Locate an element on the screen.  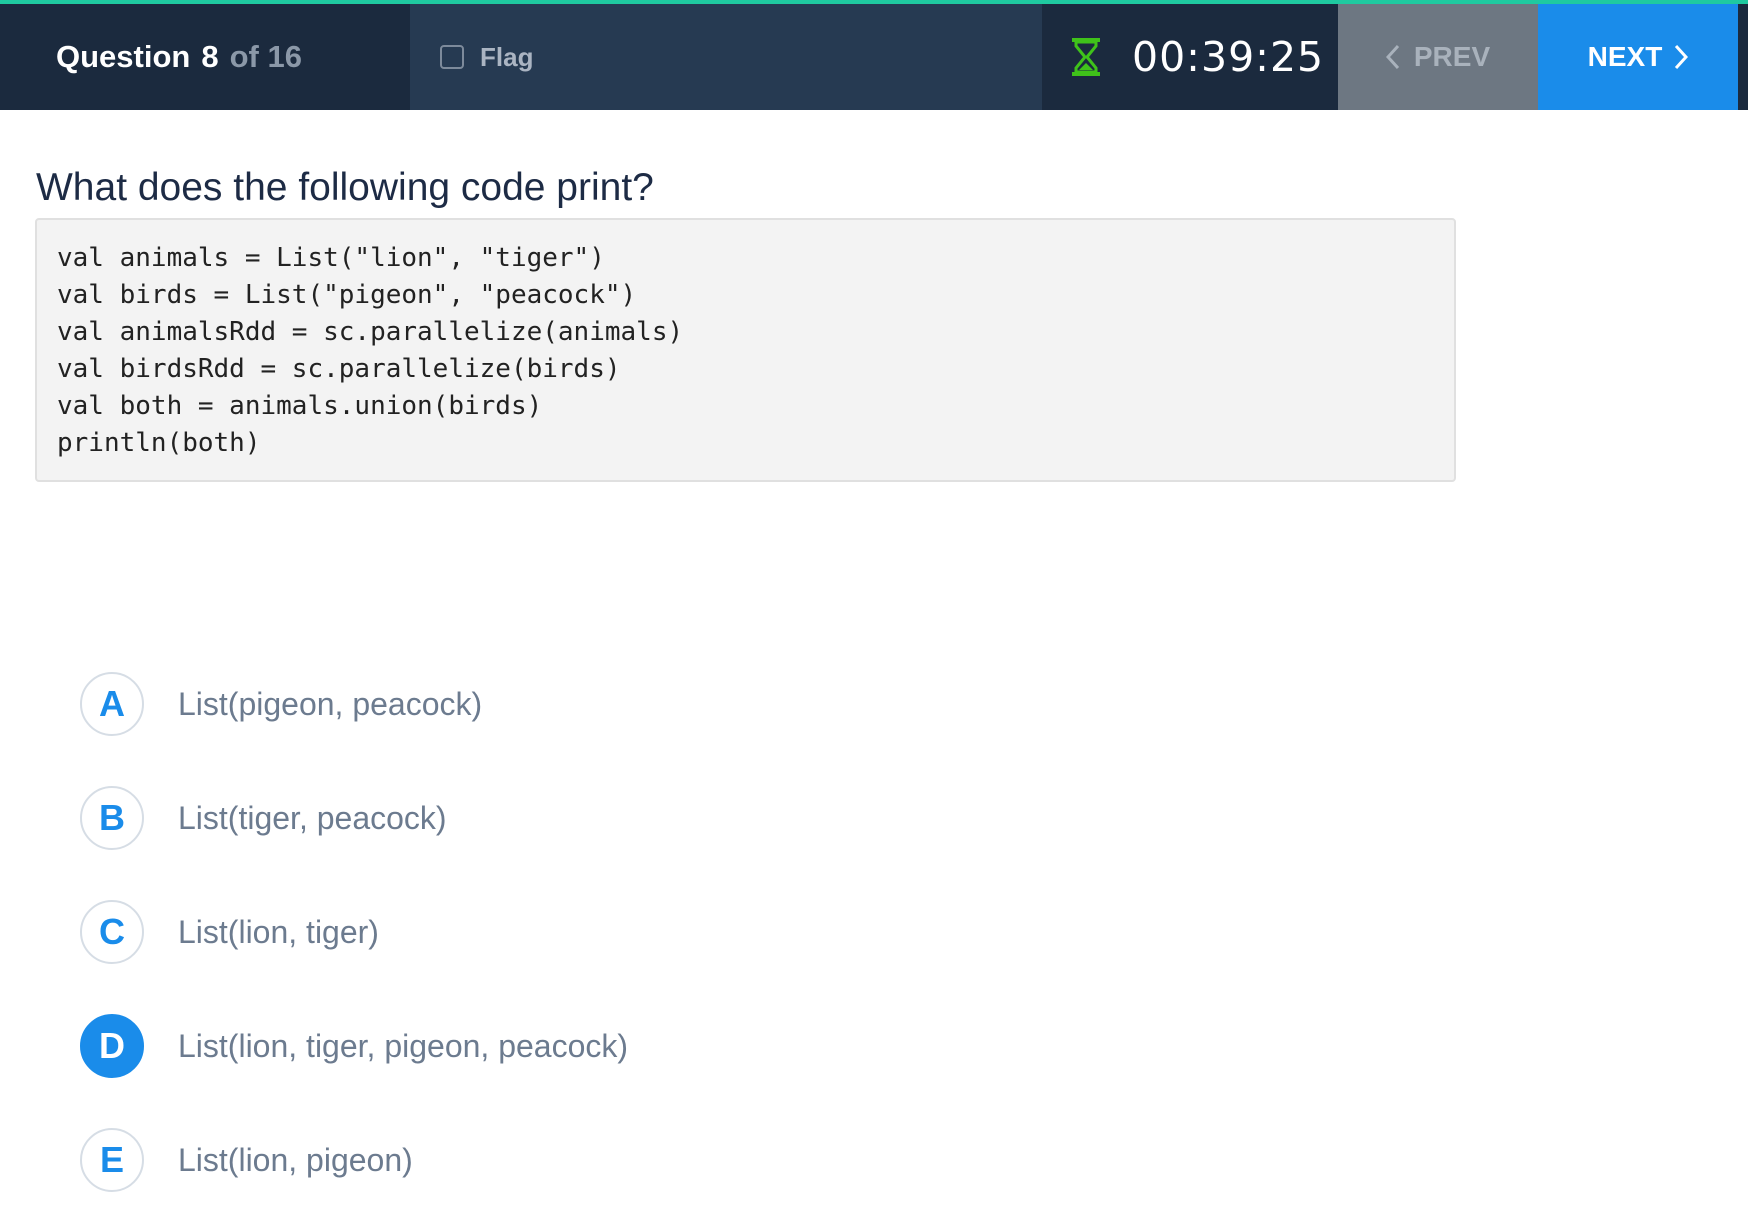
code-line: val both = animals.union(birds) is located at coordinates (300, 406).